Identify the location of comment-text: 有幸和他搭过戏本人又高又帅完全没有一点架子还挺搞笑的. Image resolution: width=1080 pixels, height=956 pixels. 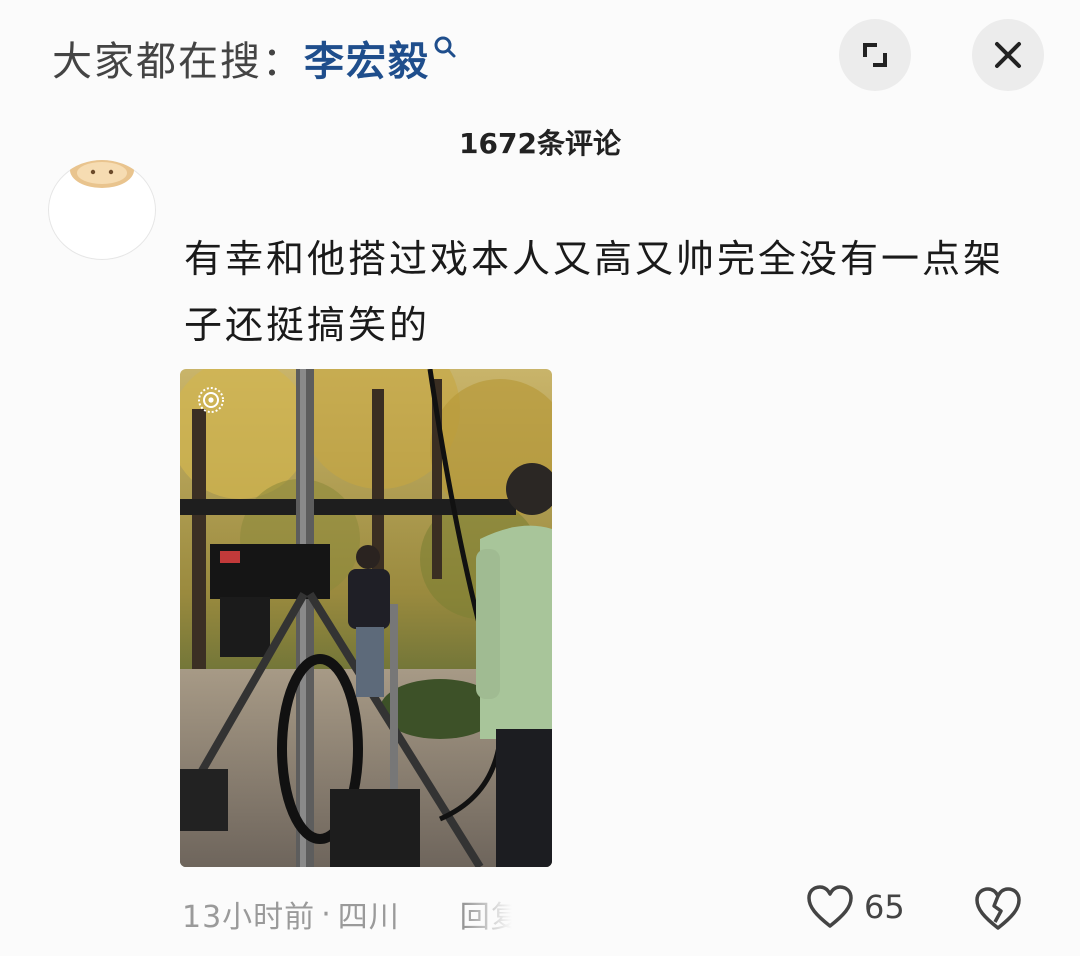
(594, 292).